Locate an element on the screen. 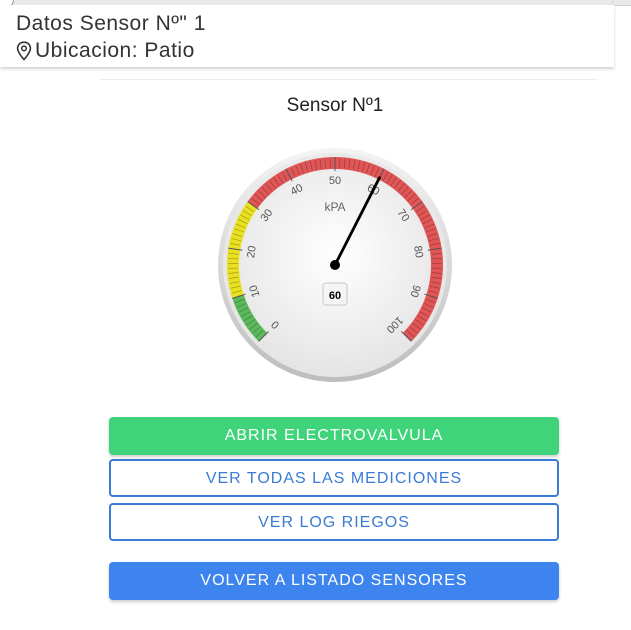  gauge-tick-label: 50 is located at coordinates (335, 181).